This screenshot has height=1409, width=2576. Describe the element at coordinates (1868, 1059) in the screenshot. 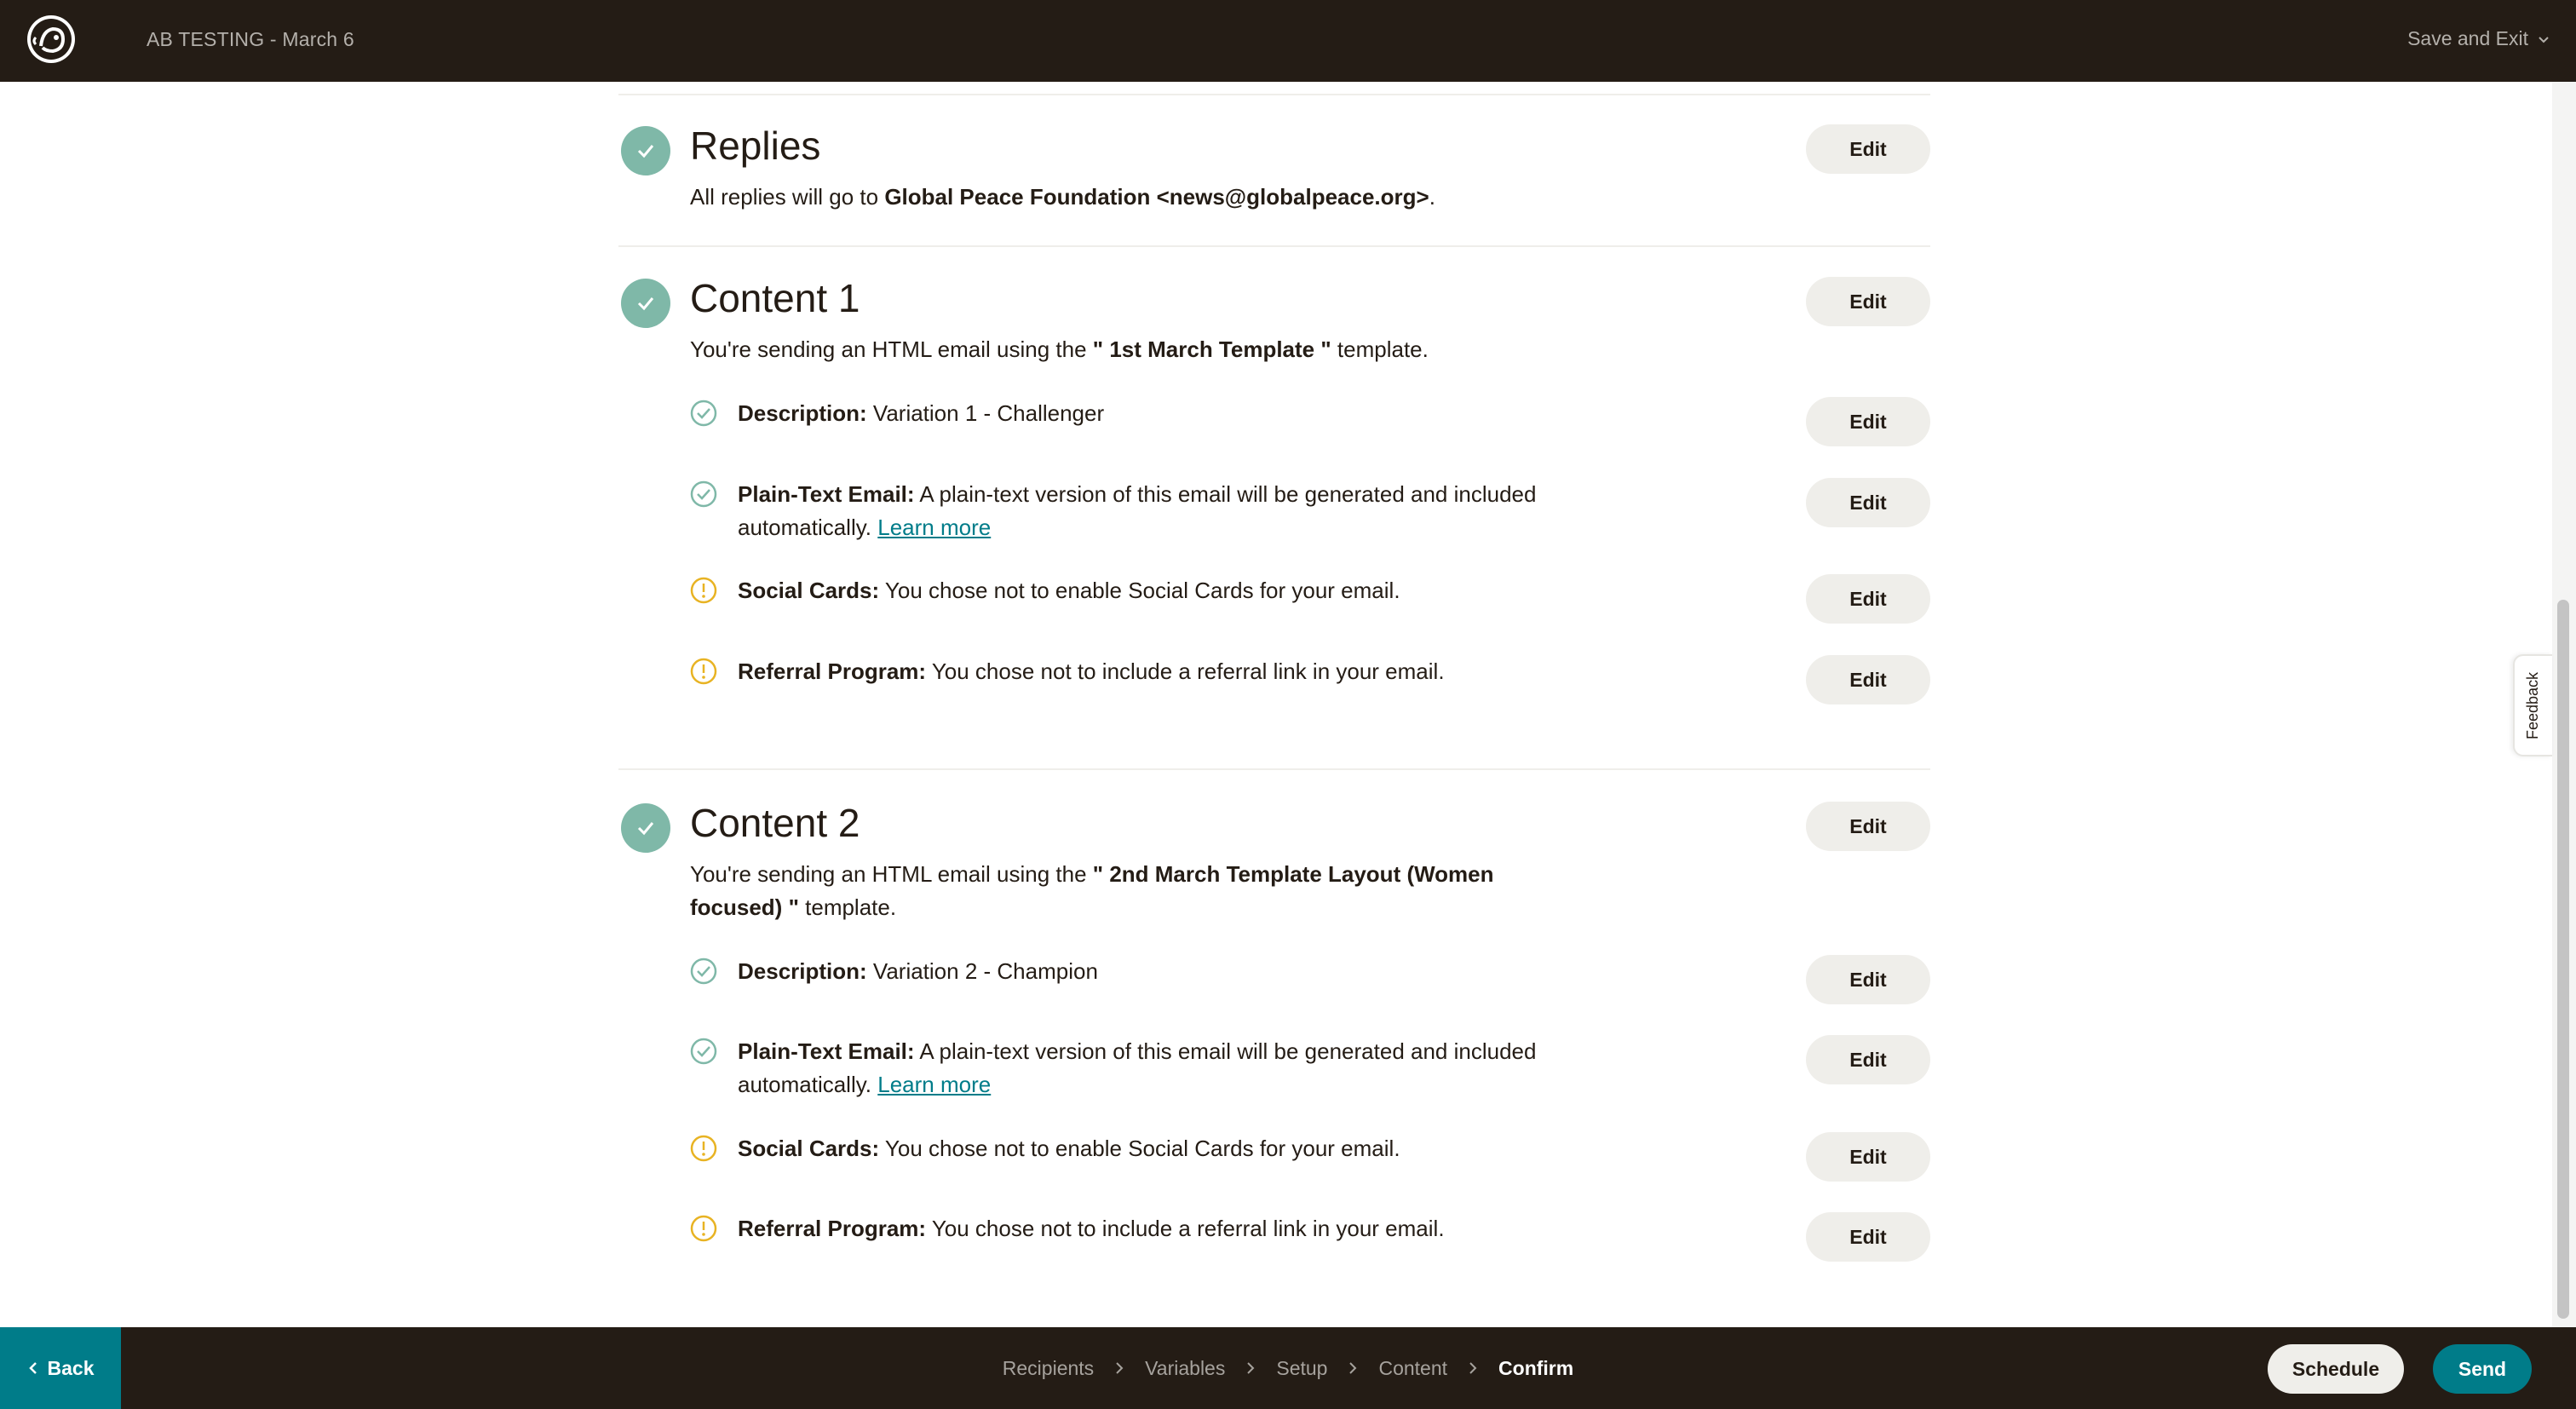

I see `content-2-plain-text-edit-button: Edit` at that location.